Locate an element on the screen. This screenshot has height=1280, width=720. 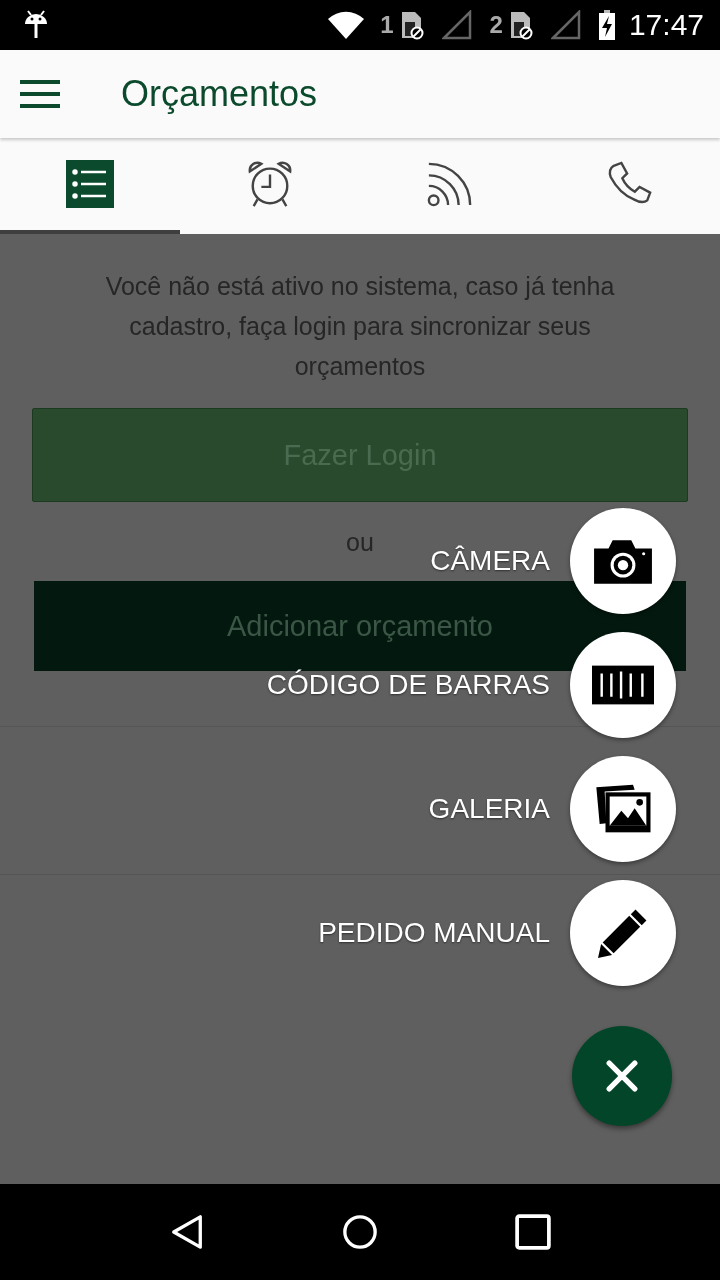
recents-button is located at coordinates (533, 1232).